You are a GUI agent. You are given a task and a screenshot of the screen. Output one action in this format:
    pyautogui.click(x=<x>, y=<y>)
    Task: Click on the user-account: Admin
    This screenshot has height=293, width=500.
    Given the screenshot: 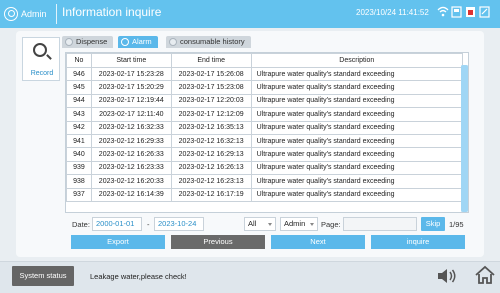 What is the action you would take?
    pyautogui.click(x=29, y=14)
    